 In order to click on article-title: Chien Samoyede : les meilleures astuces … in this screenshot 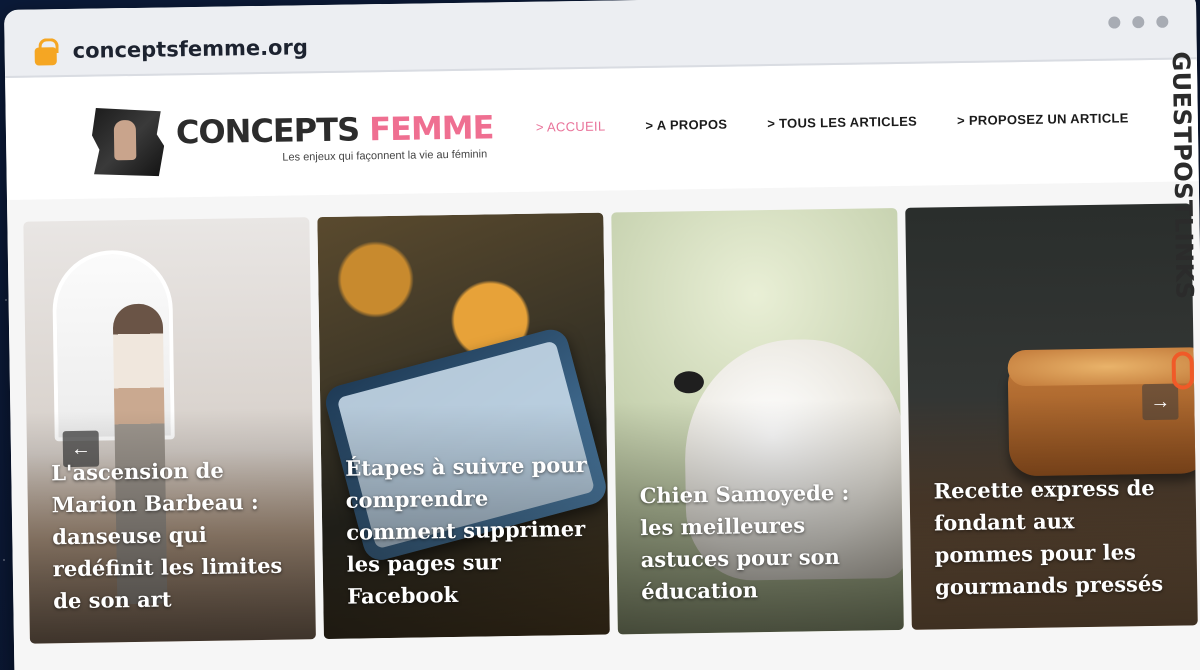, I will do `click(762, 542)`.